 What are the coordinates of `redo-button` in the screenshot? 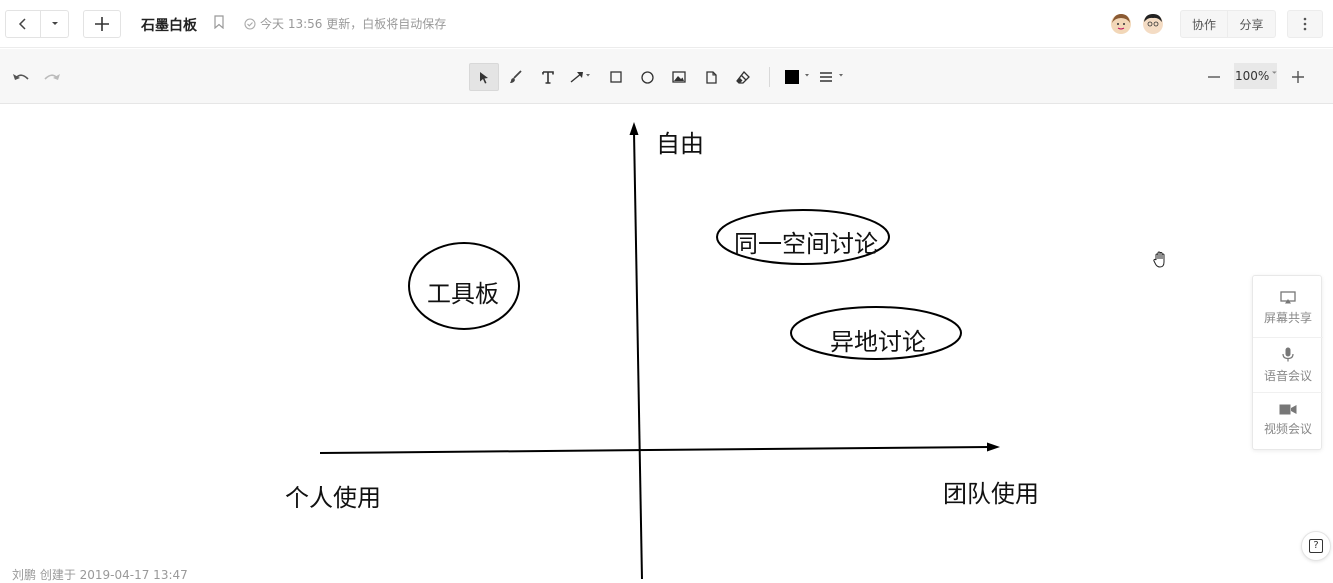 It's located at (52, 77).